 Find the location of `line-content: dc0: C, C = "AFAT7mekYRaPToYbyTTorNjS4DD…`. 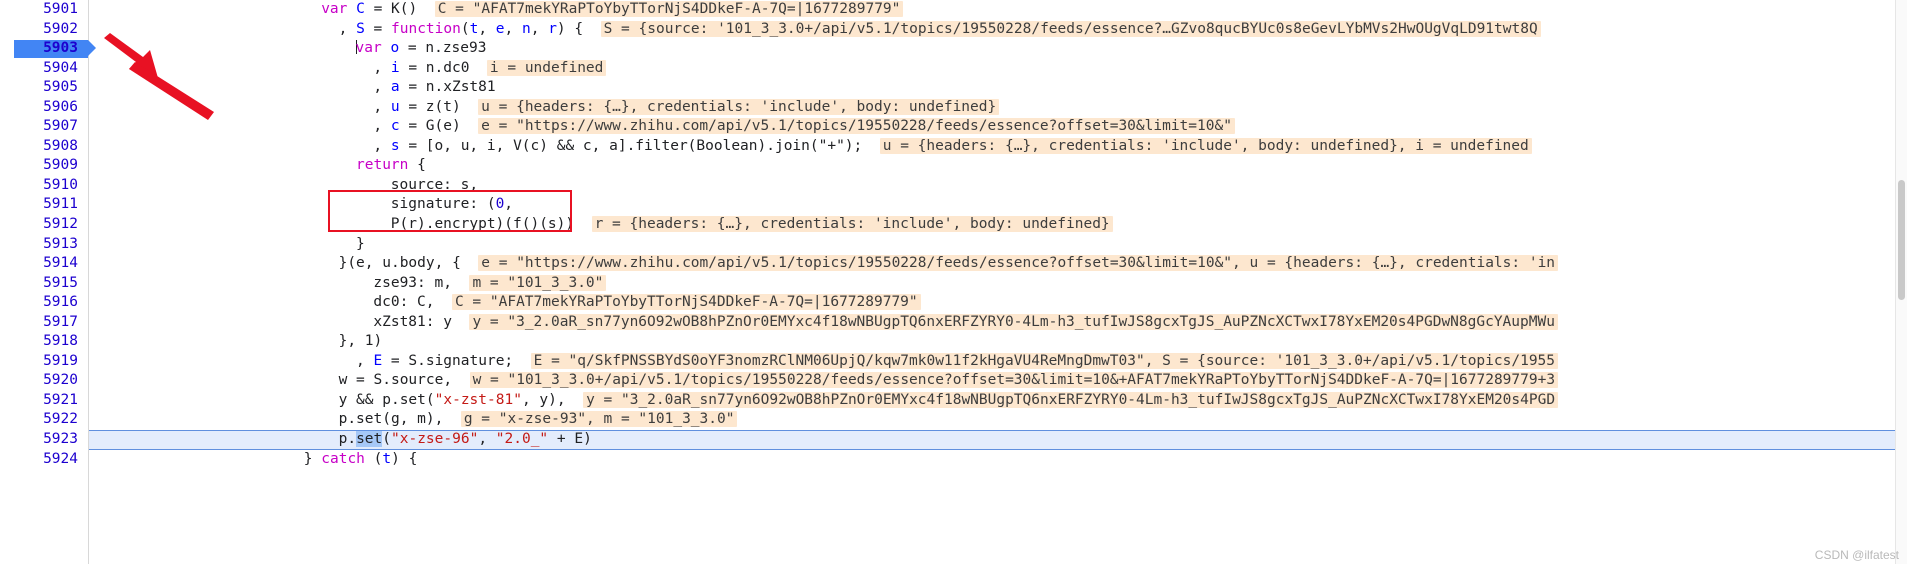

line-content: dc0: C, C = "AFAT7mekYRaPToYbyTTorNjS4DD… is located at coordinates (998, 303).